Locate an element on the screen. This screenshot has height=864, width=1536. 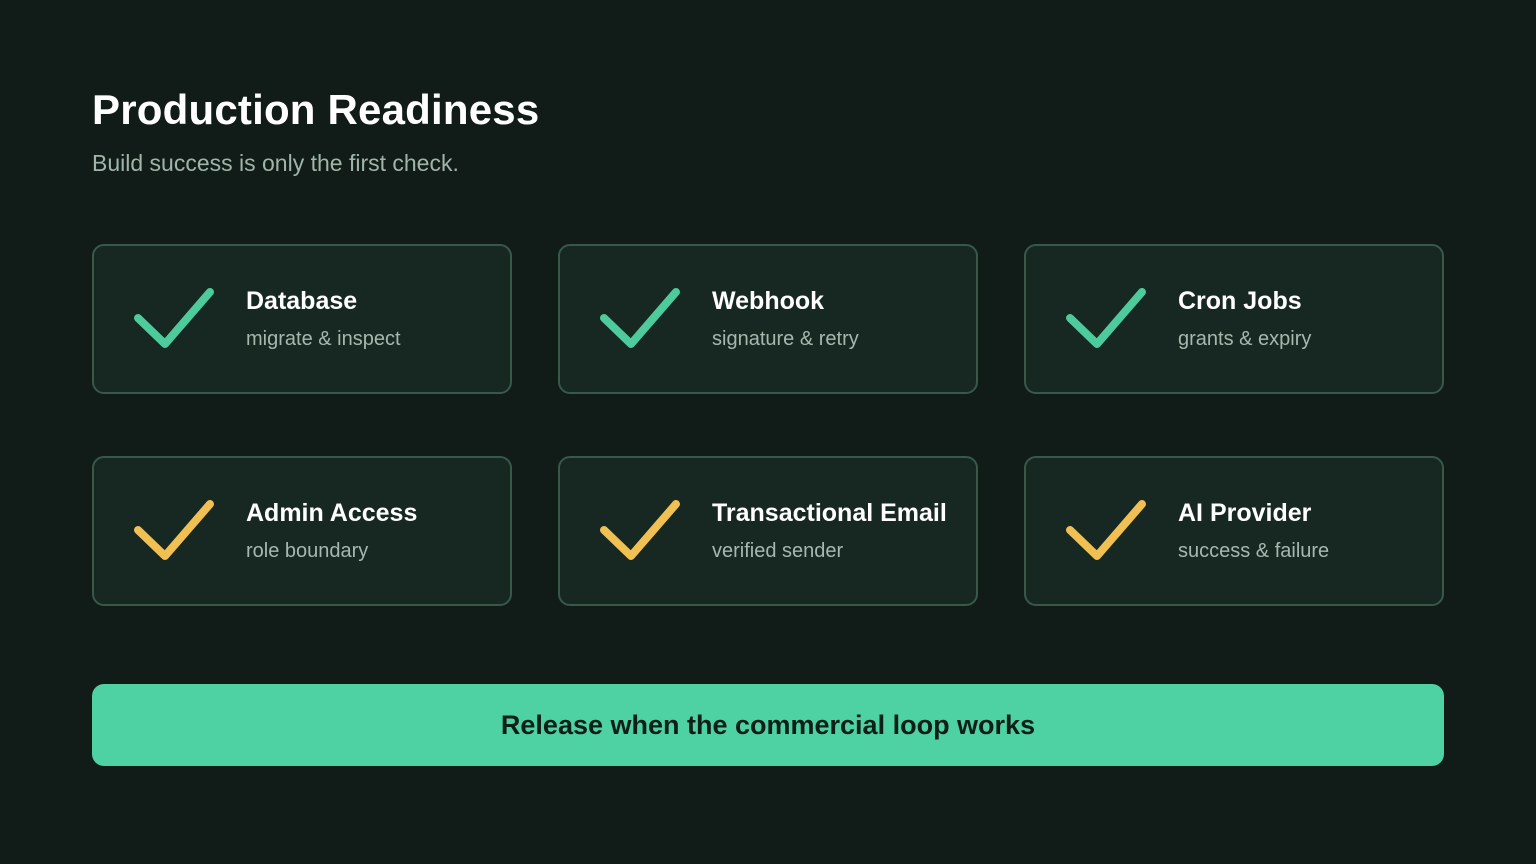
card-ai-provider: AI Provider success & failure is located at coordinates (1234, 531).